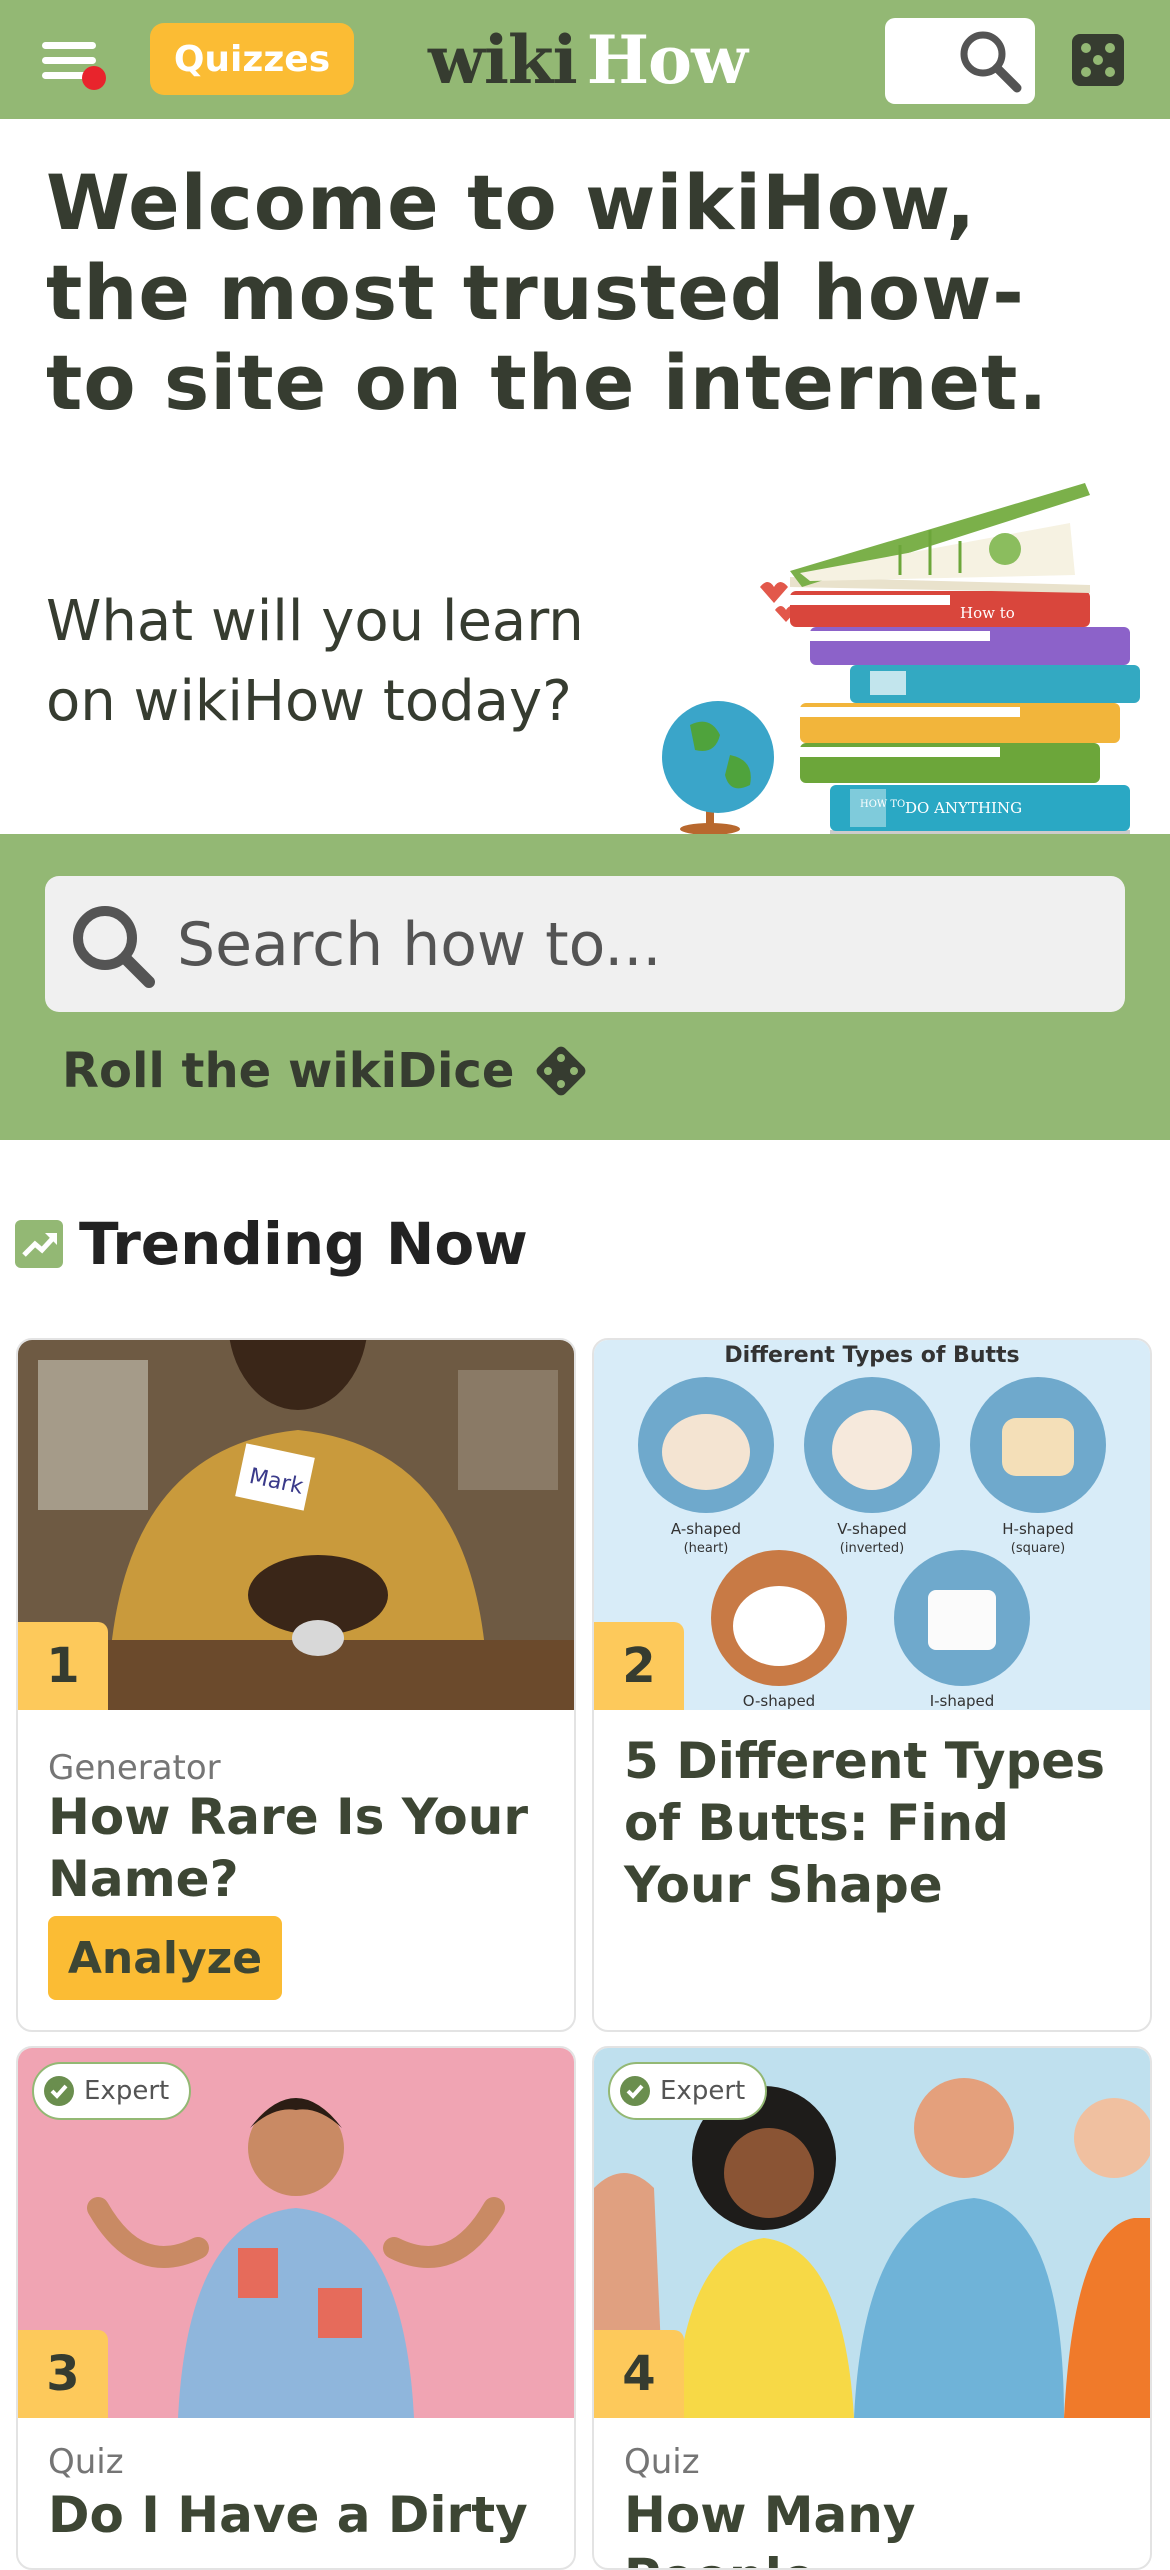 The image size is (1170, 2570). I want to click on hero-subtitle: What will you learn on wikiHow today?, so click(315, 661).